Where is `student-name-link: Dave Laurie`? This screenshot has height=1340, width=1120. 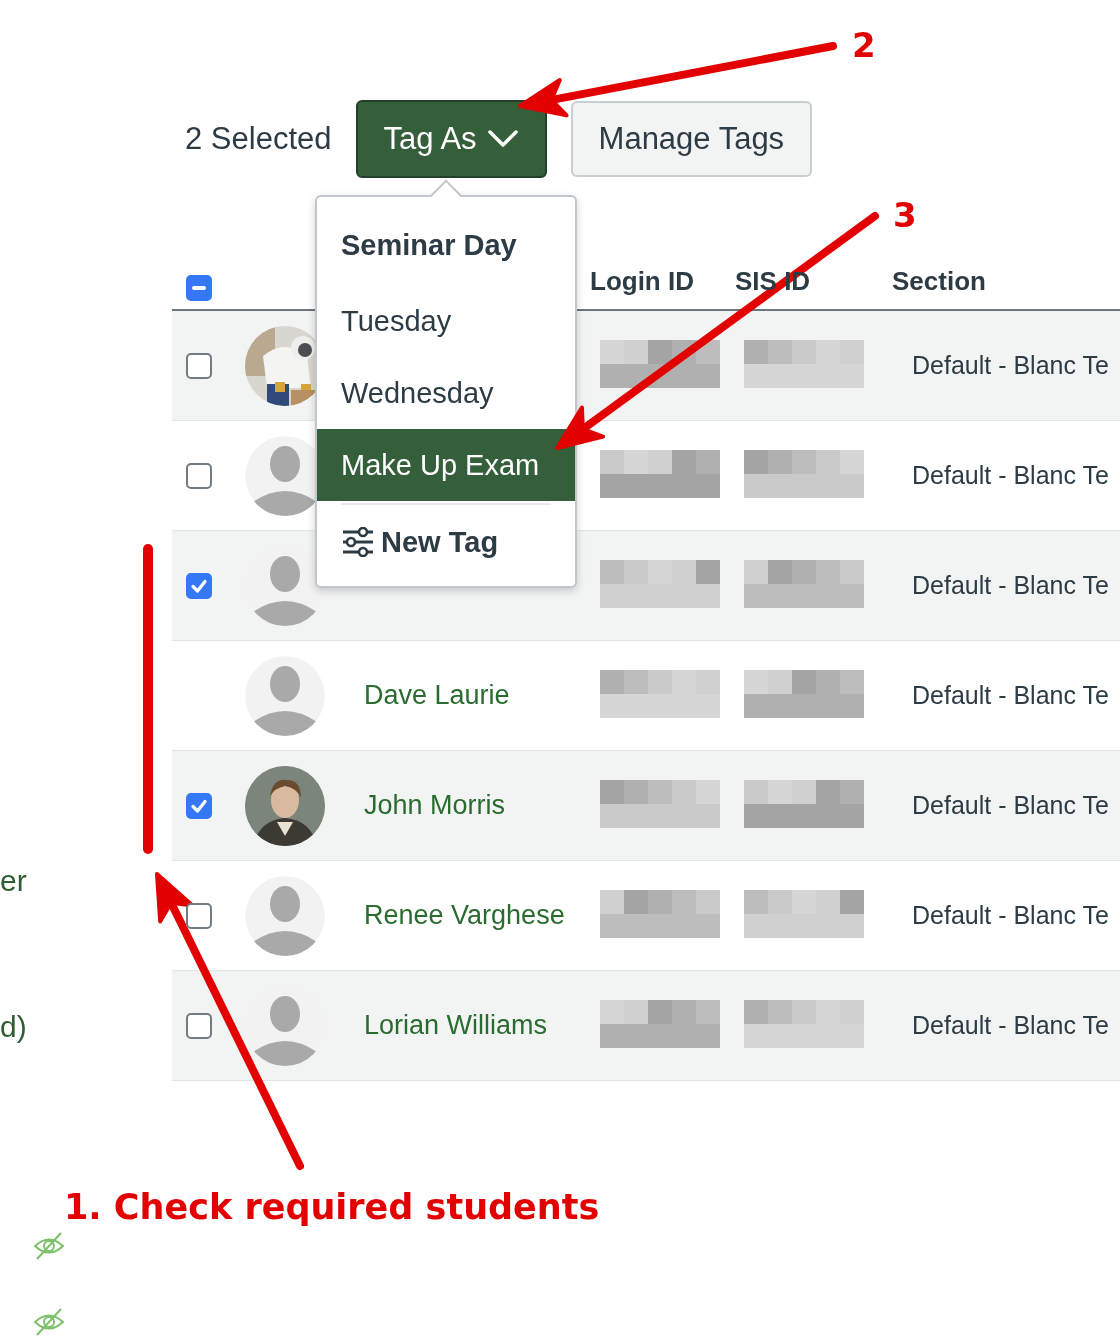 student-name-link: Dave Laurie is located at coordinates (437, 695).